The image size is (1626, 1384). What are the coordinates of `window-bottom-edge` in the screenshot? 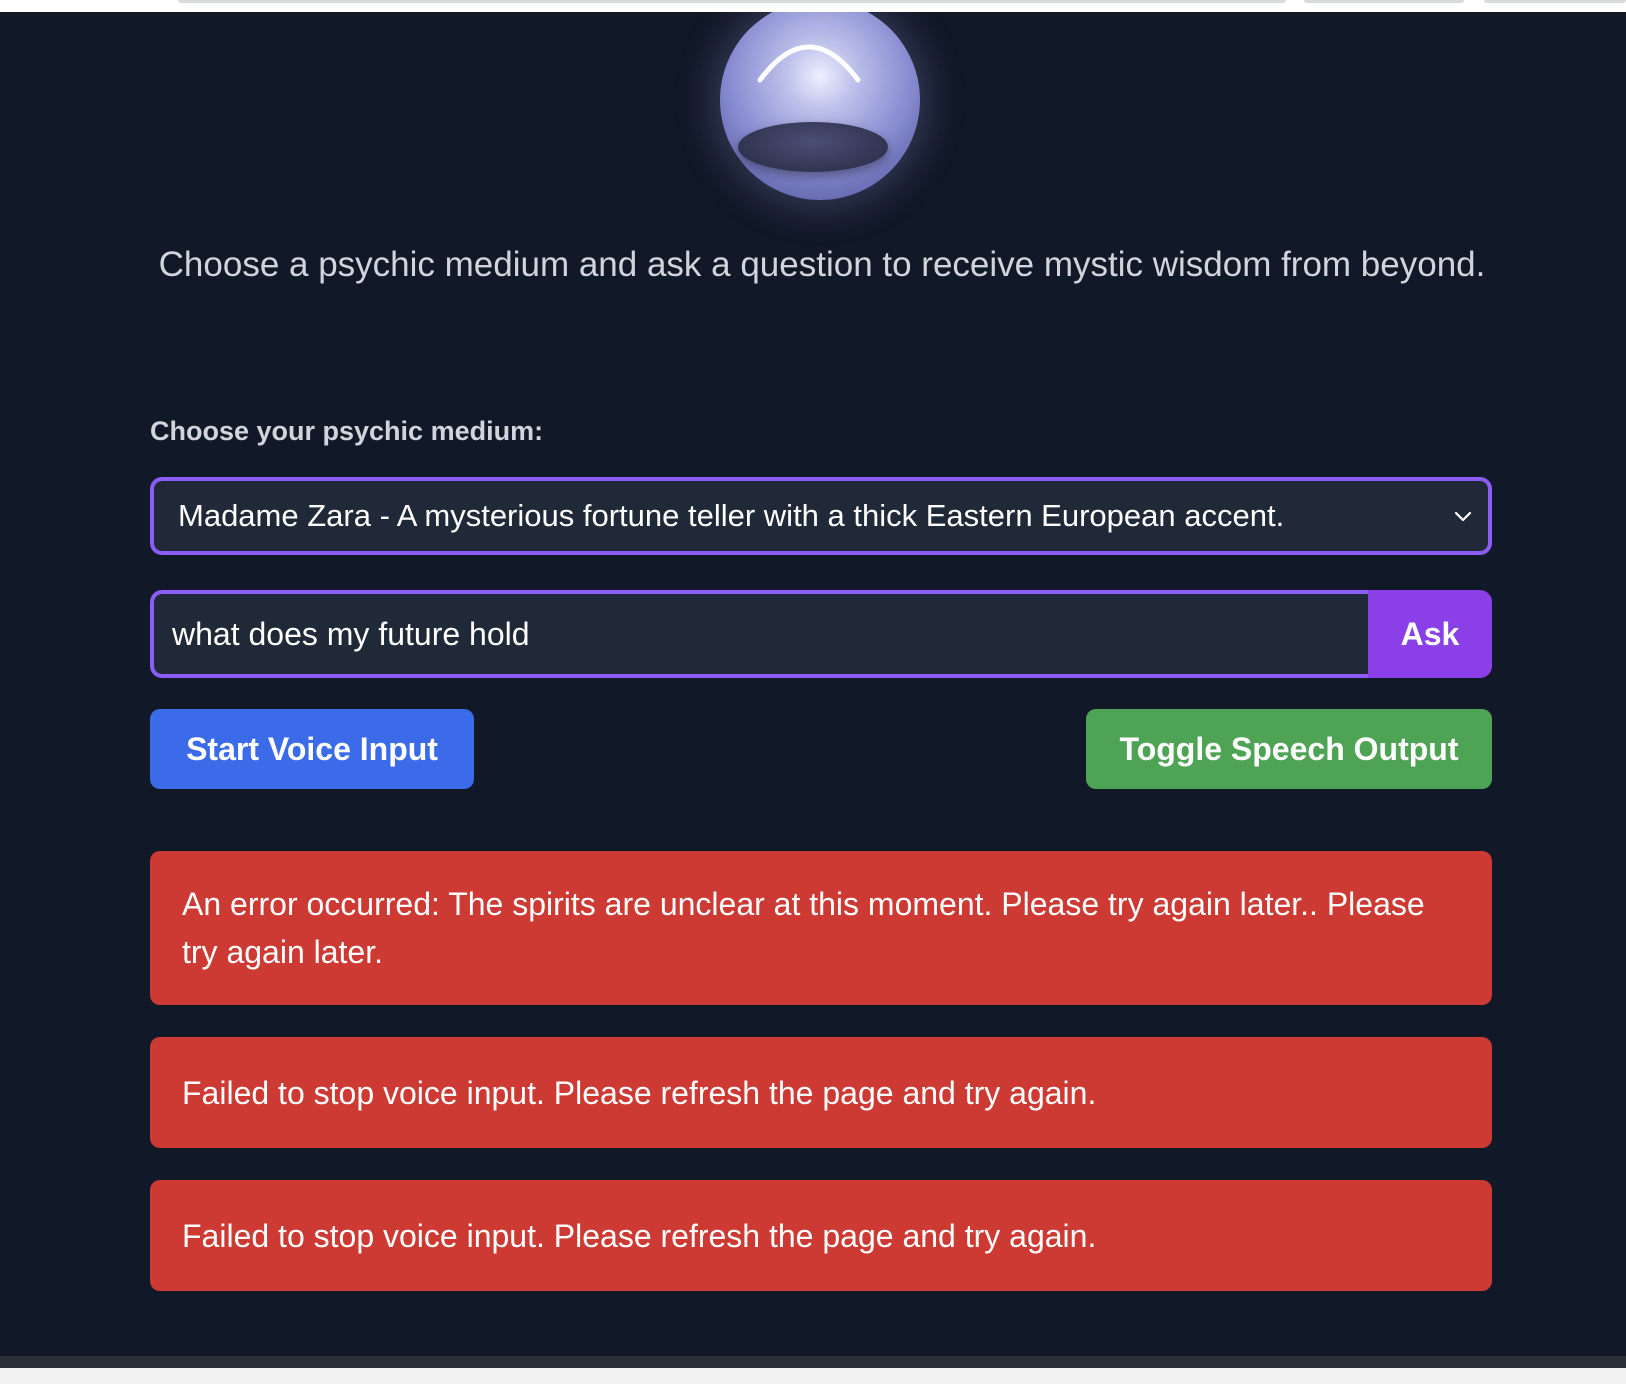 It's located at (813, 1376).